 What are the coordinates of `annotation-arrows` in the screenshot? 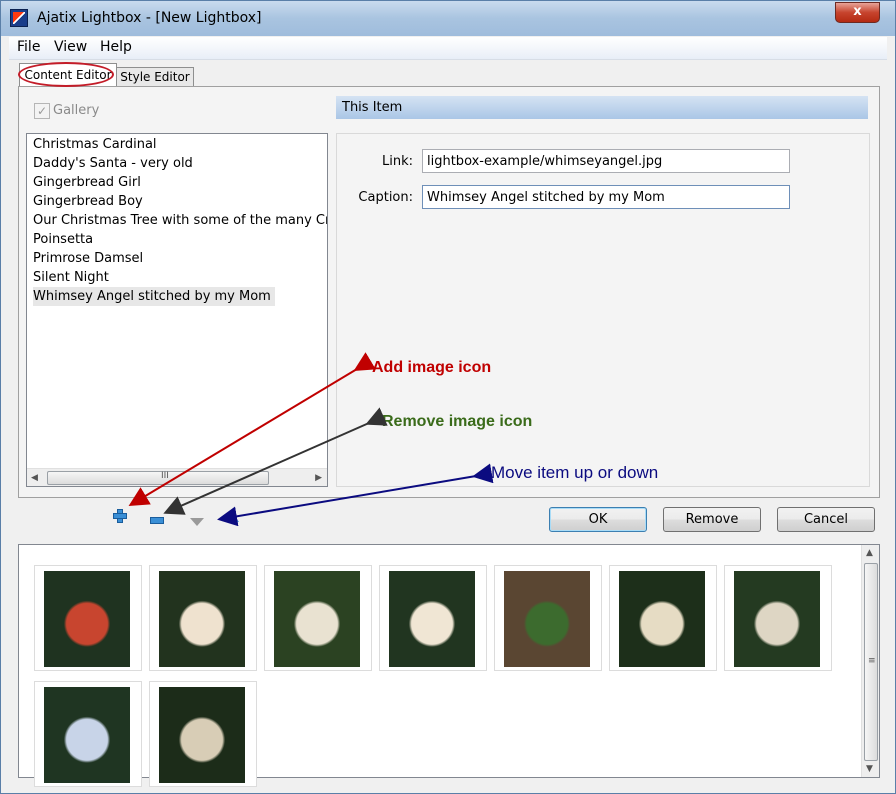 It's located at (311, 439).